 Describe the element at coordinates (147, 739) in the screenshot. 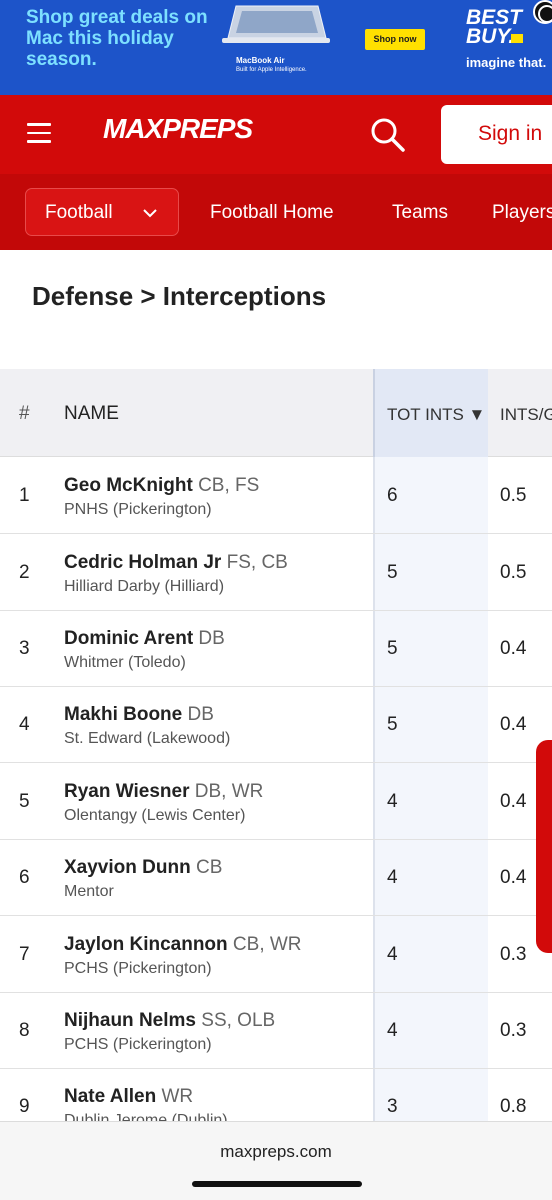

I see `player-school: St. Edward (Lakewood)` at that location.